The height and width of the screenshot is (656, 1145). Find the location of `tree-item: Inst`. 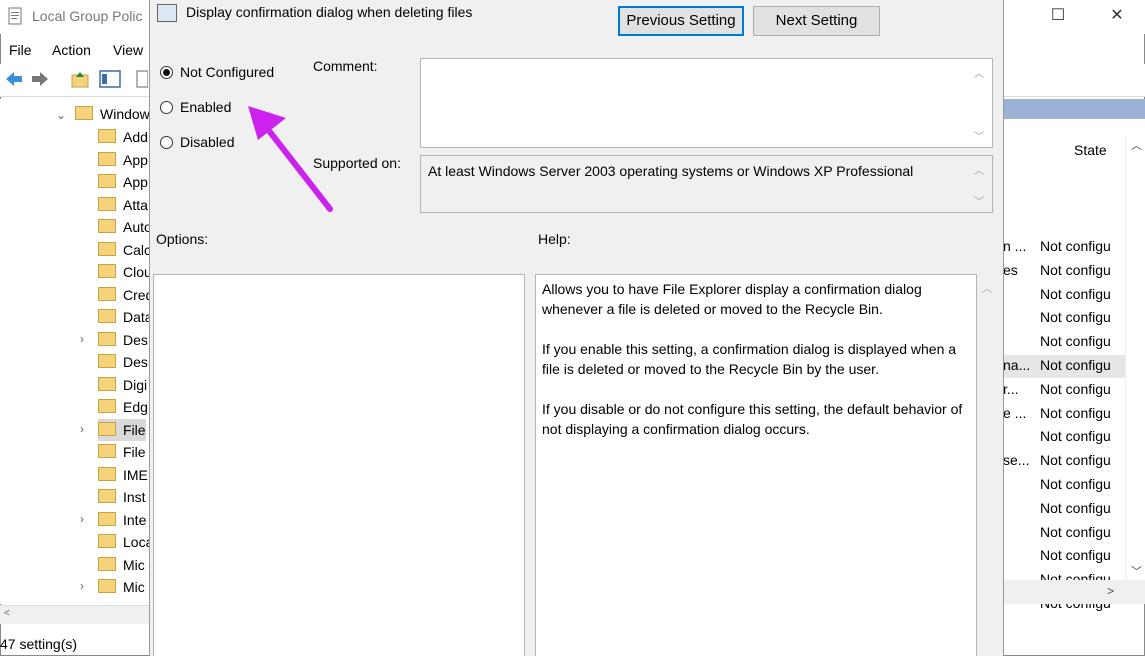

tree-item: Inst is located at coordinates (122, 497).